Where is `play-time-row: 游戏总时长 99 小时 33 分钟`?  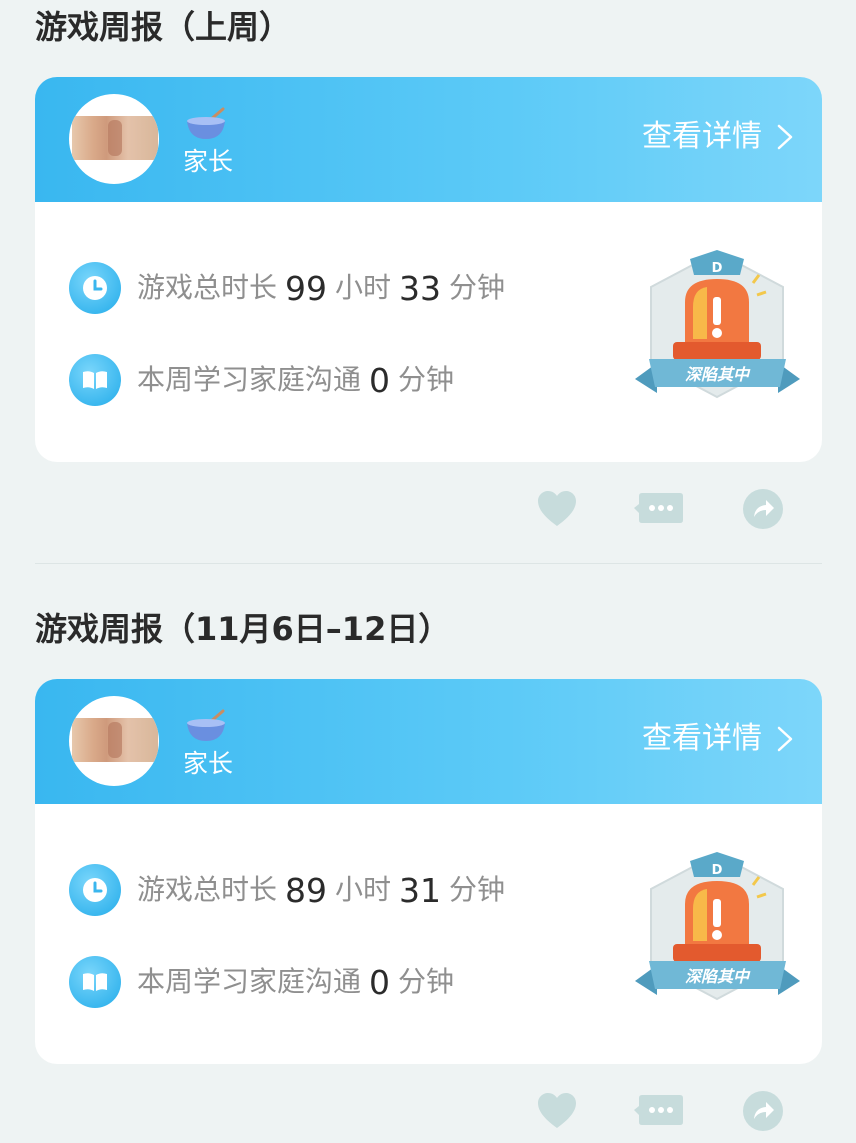 play-time-row: 游戏总时长 99 小时 33 分钟 is located at coordinates (287, 288).